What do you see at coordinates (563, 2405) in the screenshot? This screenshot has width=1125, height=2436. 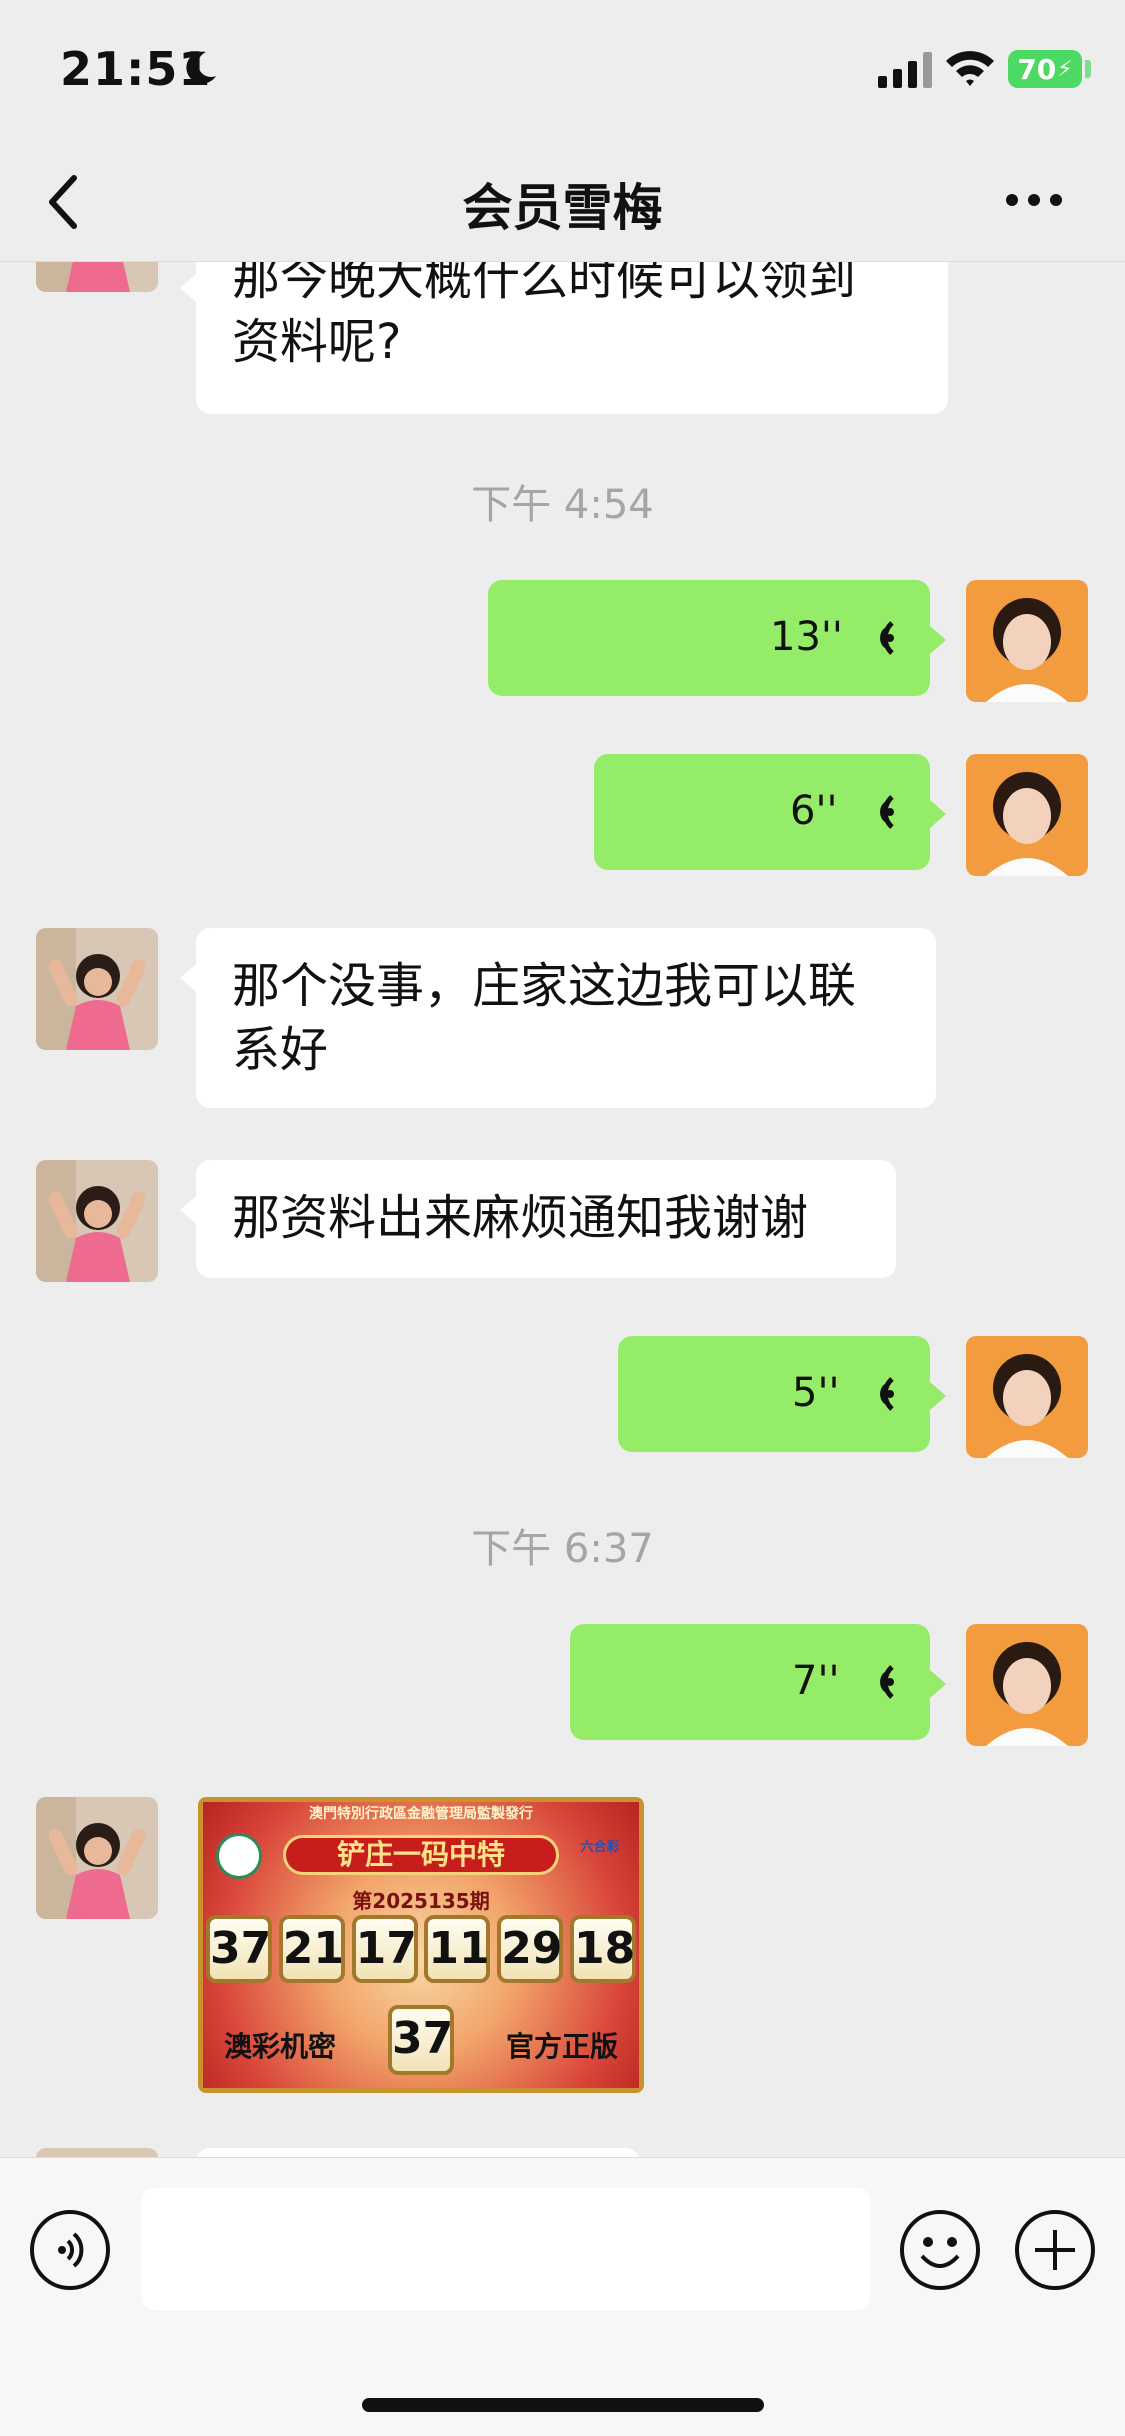 I see `home-indicator` at bounding box center [563, 2405].